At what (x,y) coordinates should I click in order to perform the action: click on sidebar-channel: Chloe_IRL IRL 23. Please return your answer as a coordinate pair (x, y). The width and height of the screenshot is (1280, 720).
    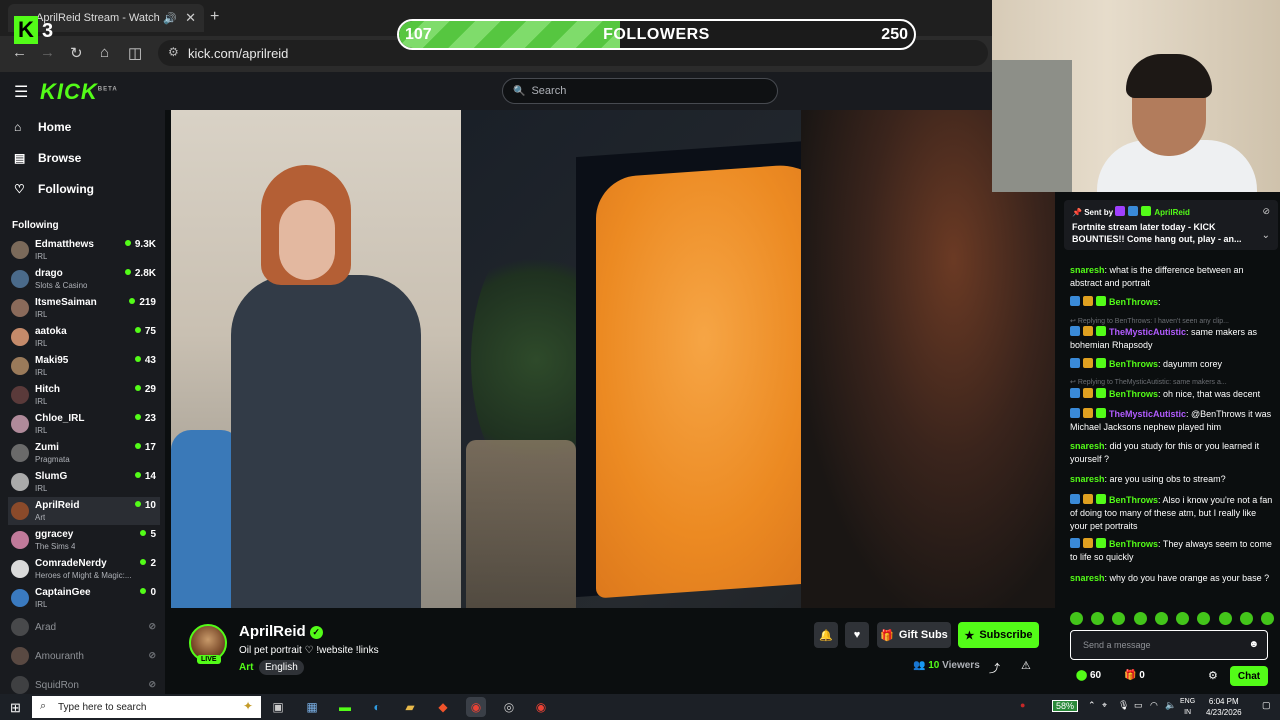
    Looking at the image, I should click on (84, 424).